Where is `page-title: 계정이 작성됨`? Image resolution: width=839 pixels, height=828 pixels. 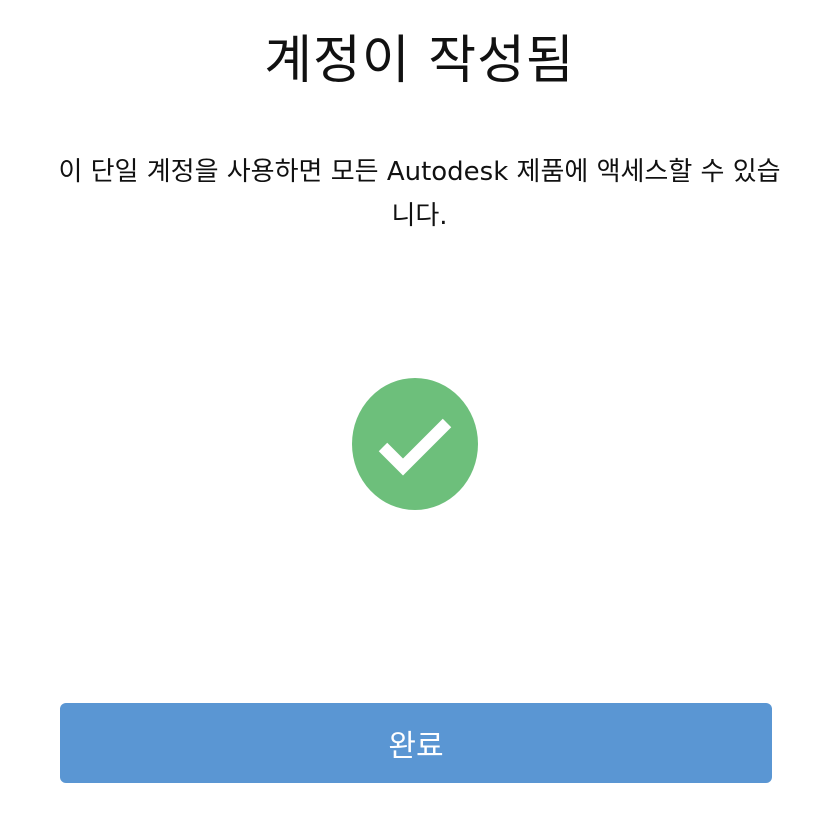 page-title: 계정이 작성됨 is located at coordinates (419, 61).